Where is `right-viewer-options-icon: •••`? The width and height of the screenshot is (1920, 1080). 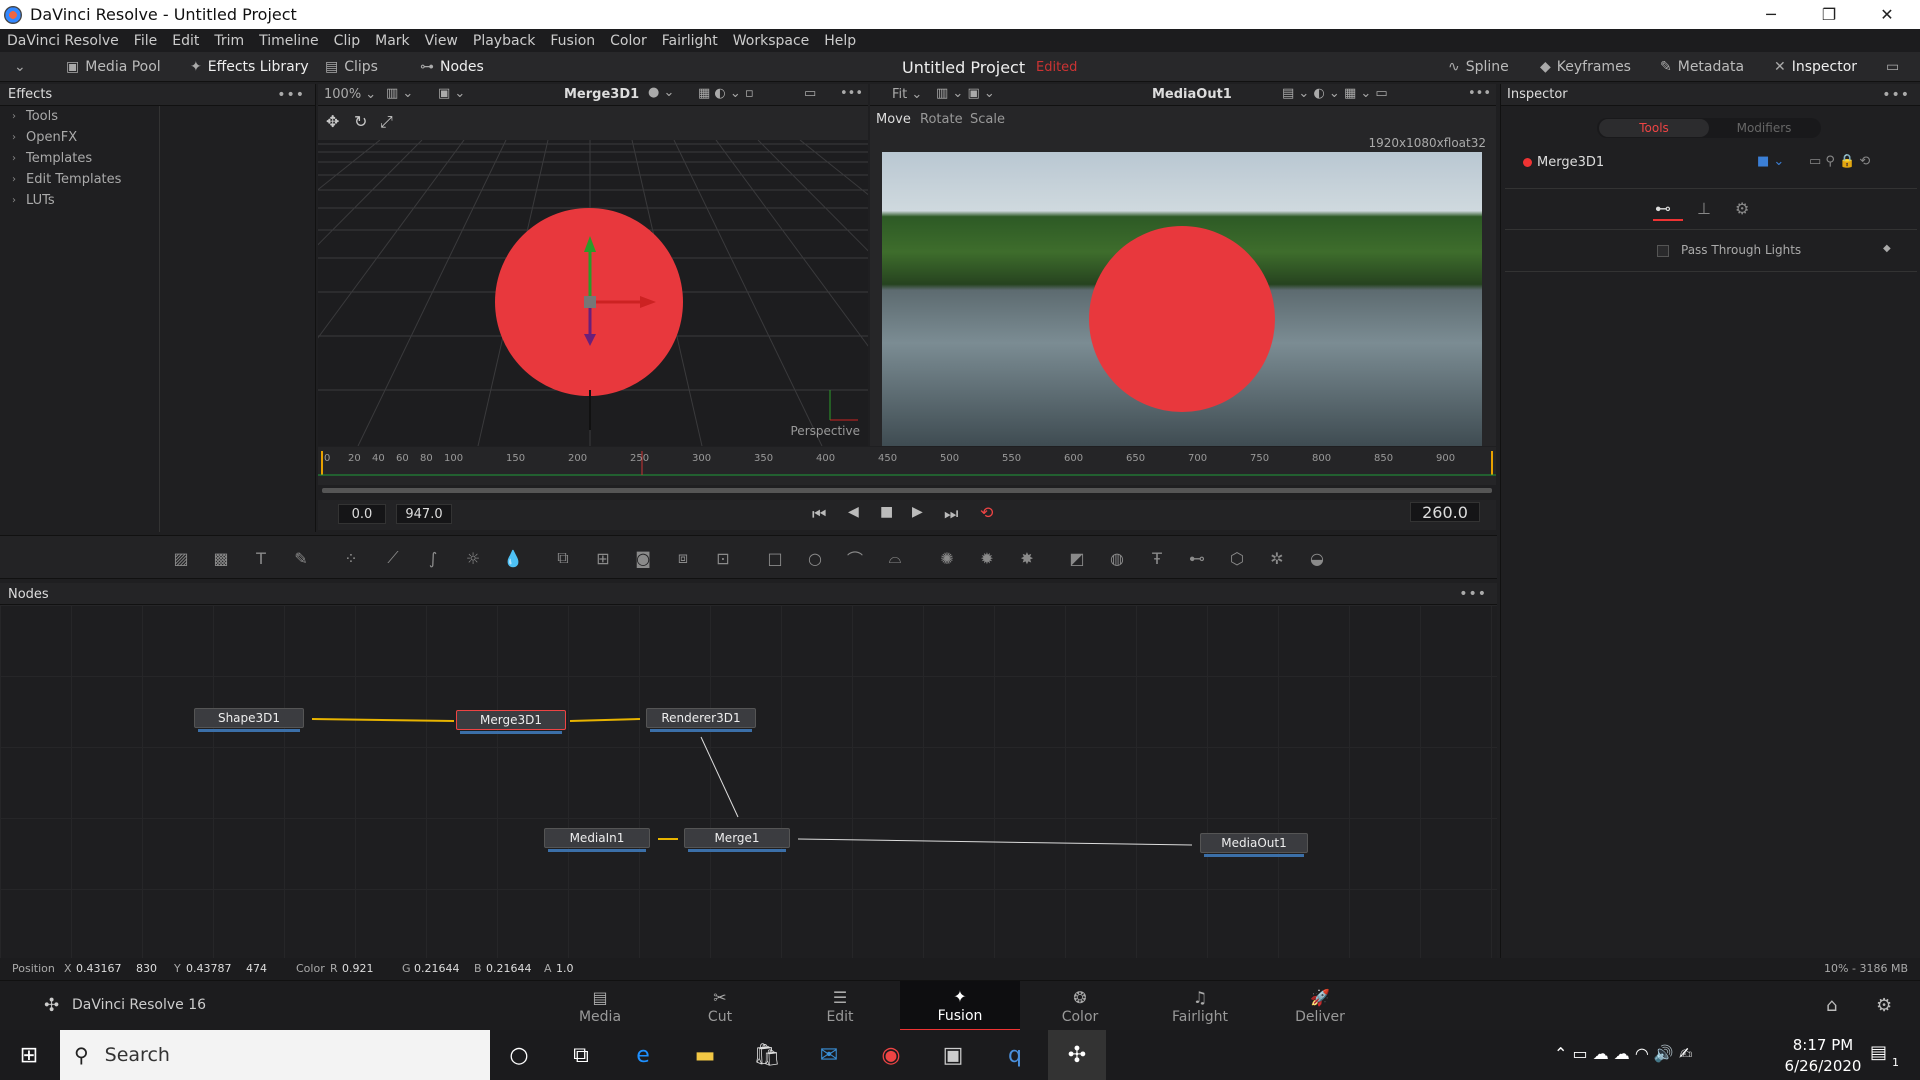
right-viewer-options-icon: ••• is located at coordinates (1479, 93).